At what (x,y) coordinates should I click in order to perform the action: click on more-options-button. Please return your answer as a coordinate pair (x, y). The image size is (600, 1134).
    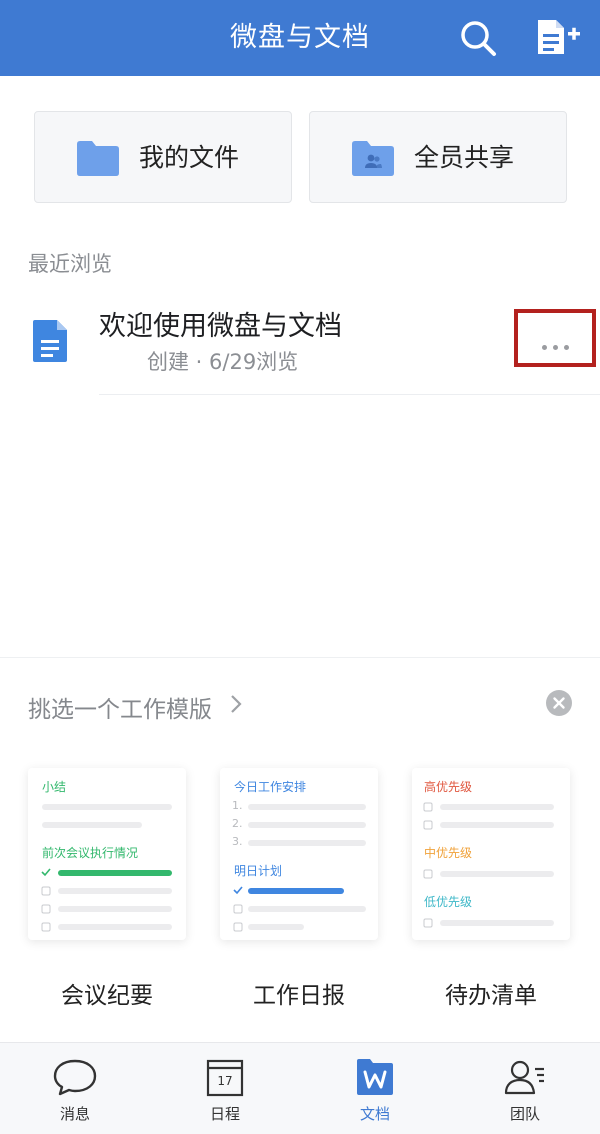
    Looking at the image, I should click on (555, 338).